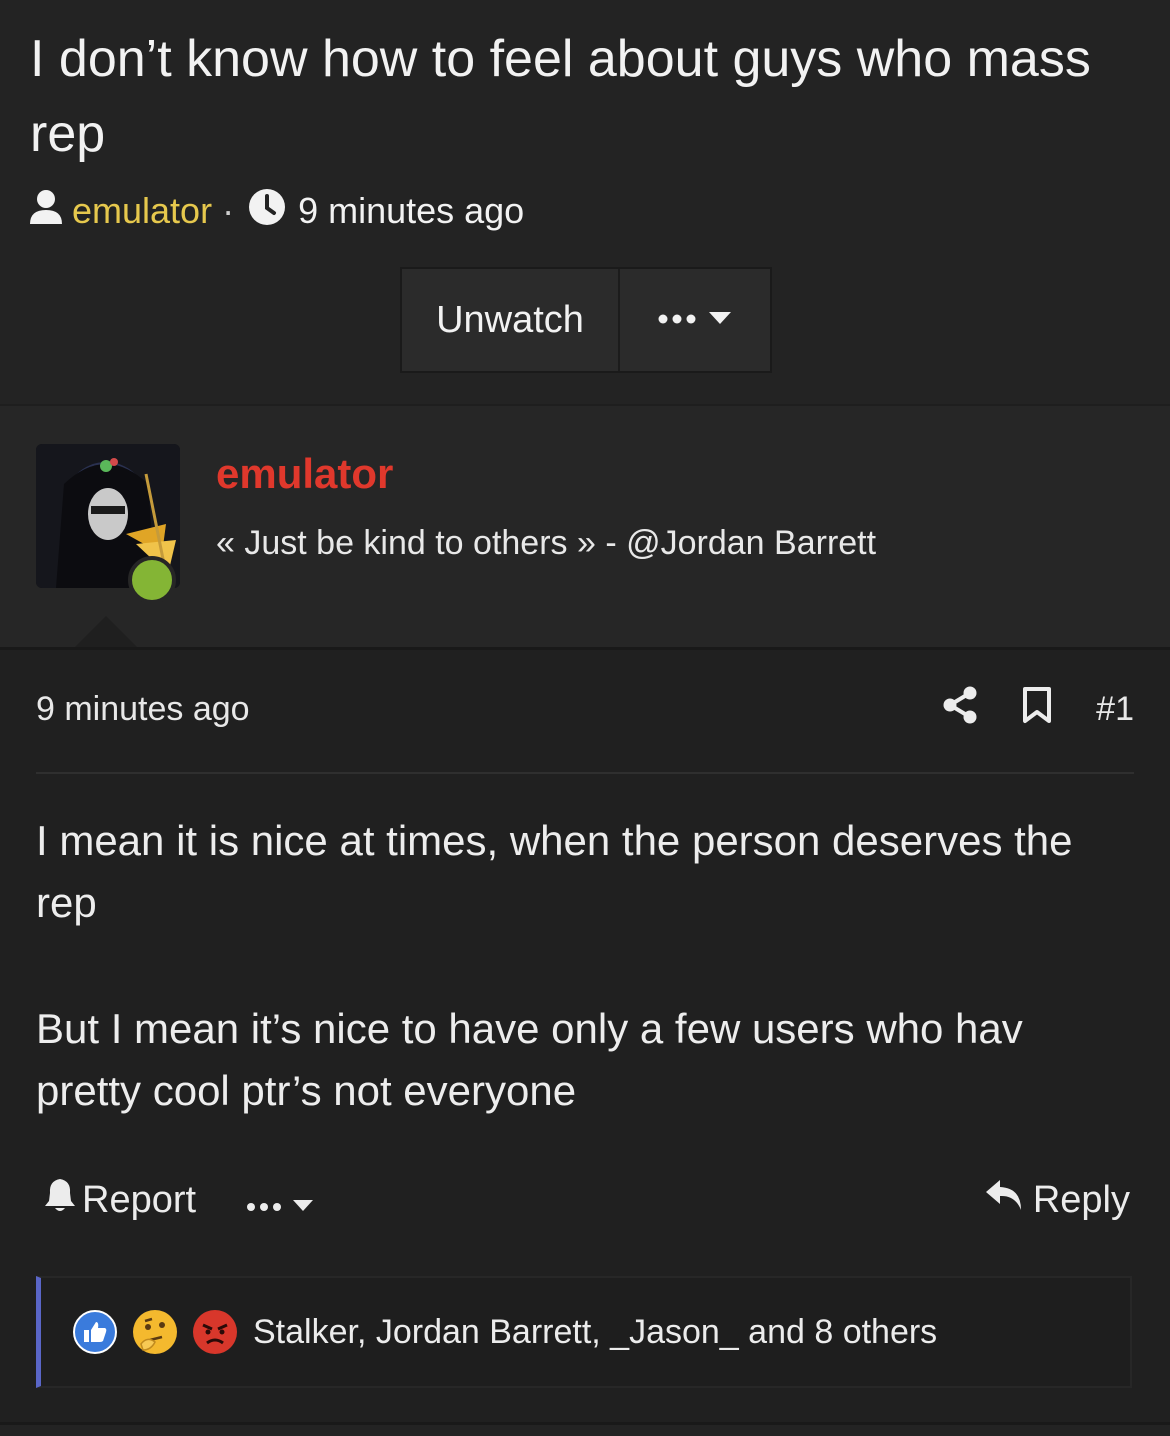  I want to click on more-options-button, so click(695, 320).